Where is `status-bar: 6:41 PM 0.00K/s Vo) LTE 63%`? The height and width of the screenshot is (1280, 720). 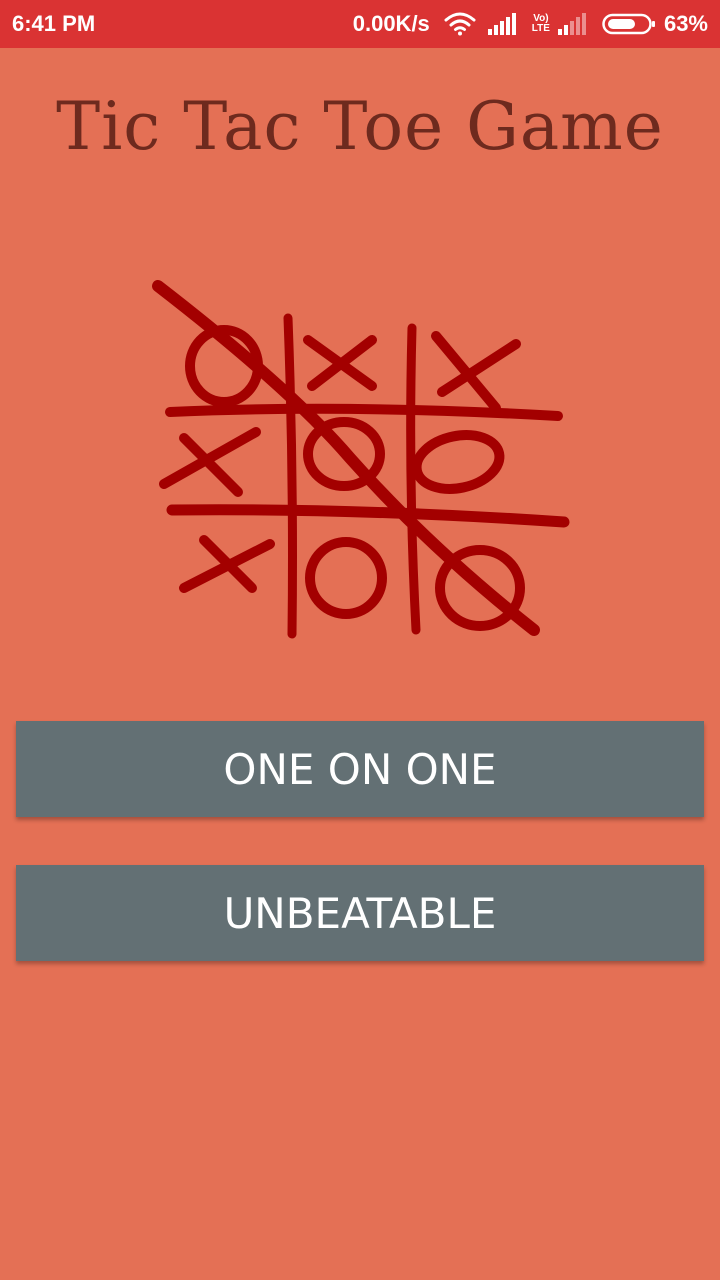 status-bar: 6:41 PM 0.00K/s Vo) LTE 63% is located at coordinates (360, 24).